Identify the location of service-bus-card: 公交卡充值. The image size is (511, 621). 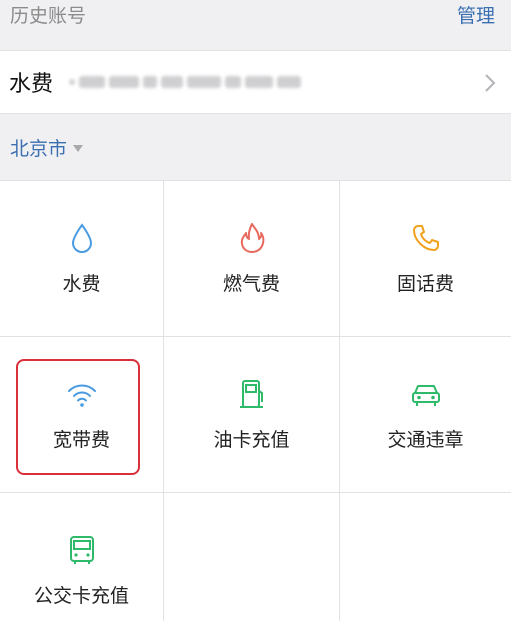
(82, 557).